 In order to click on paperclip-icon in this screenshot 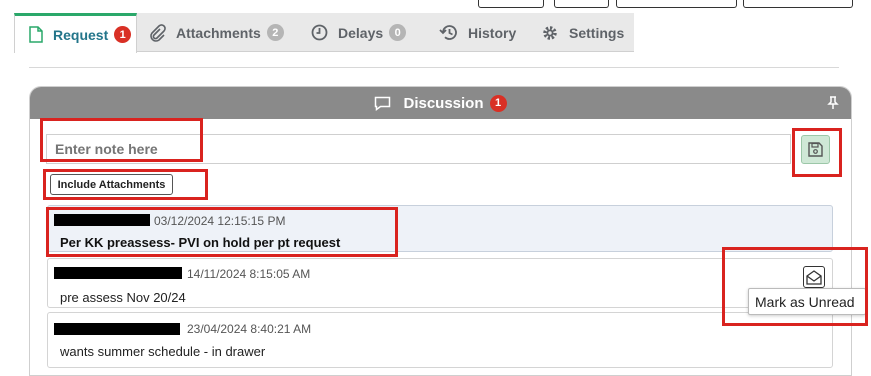, I will do `click(157, 32)`.